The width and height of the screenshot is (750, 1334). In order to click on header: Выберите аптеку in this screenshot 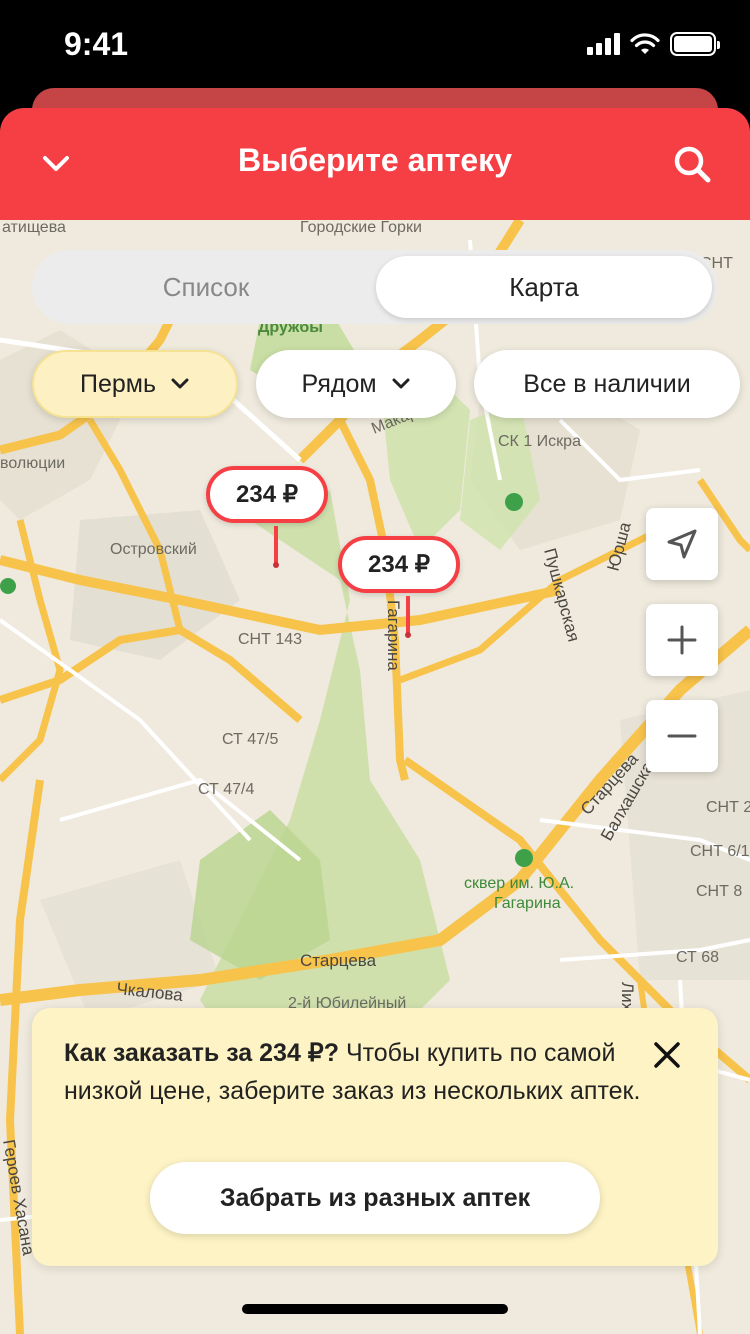, I will do `click(375, 164)`.